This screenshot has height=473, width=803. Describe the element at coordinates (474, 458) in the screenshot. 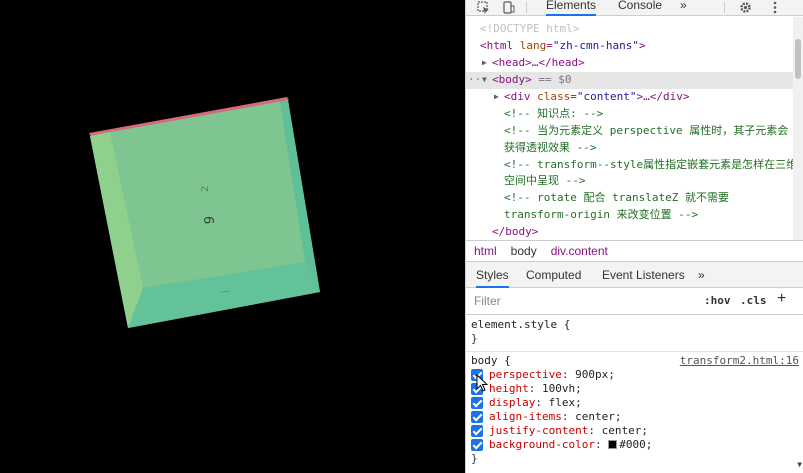

I see `body-rule-close: }` at that location.